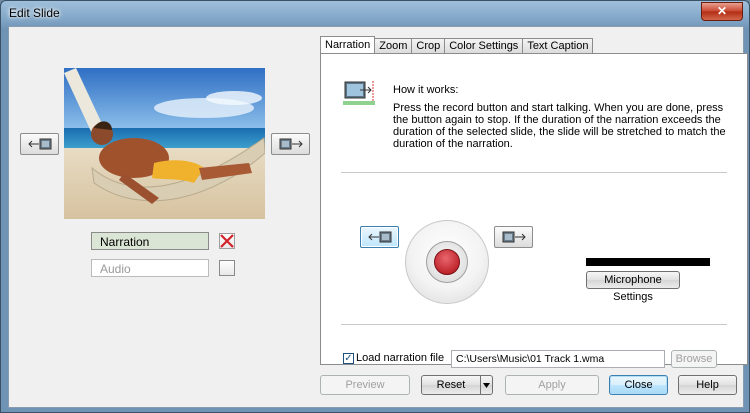  I want to click on narration-previous-slide-button, so click(379, 237).